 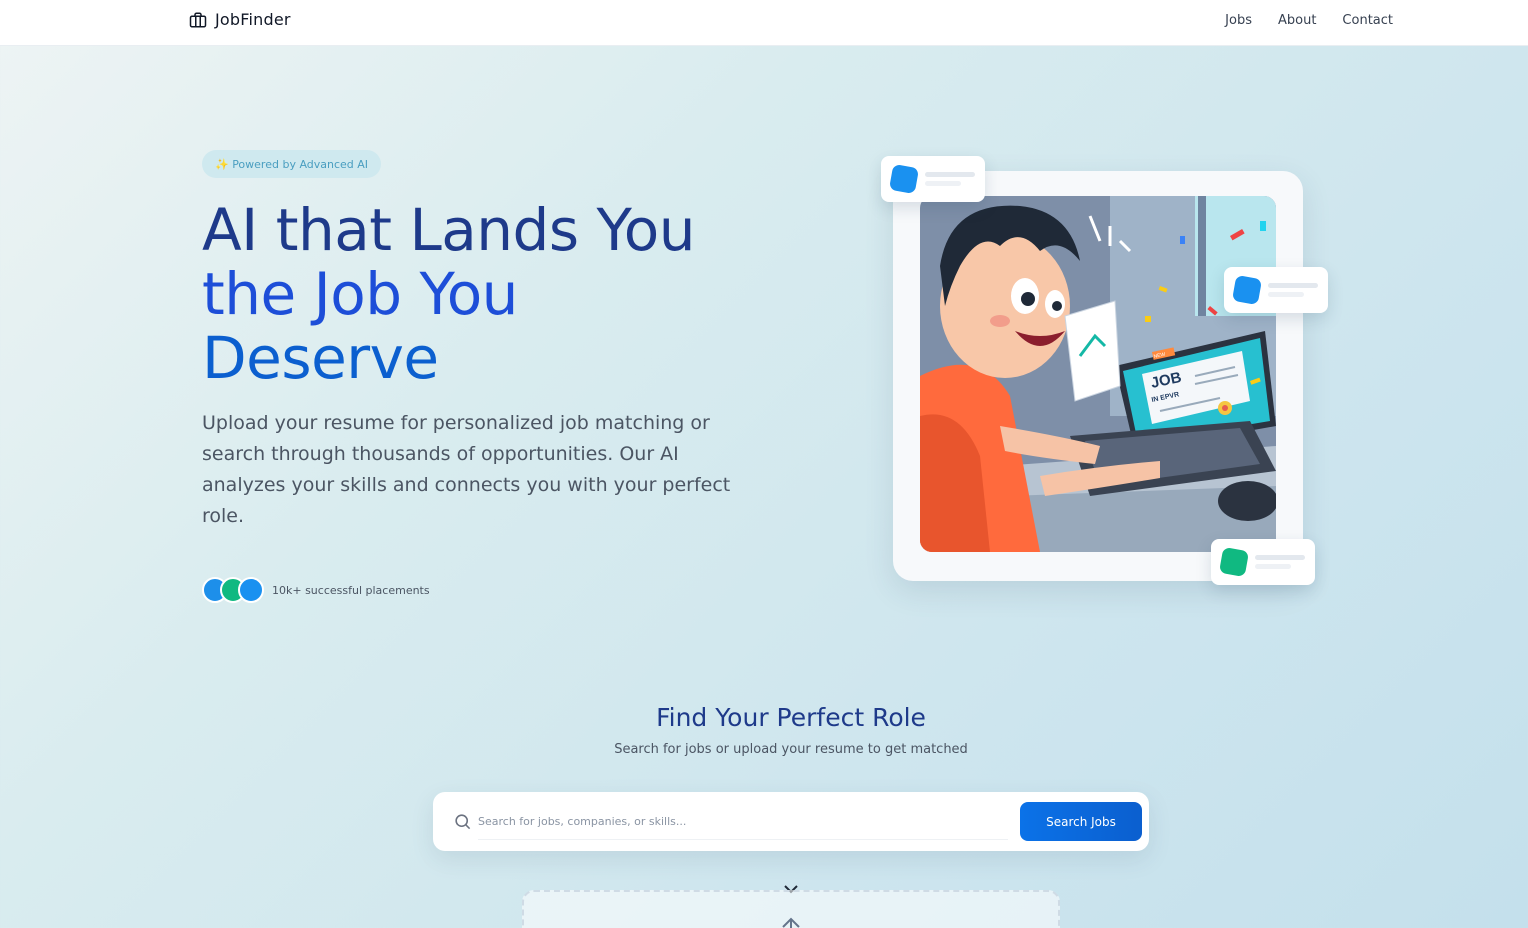 What do you see at coordinates (1081, 821) in the screenshot?
I see `search-jobs-button: Search Jobs` at bounding box center [1081, 821].